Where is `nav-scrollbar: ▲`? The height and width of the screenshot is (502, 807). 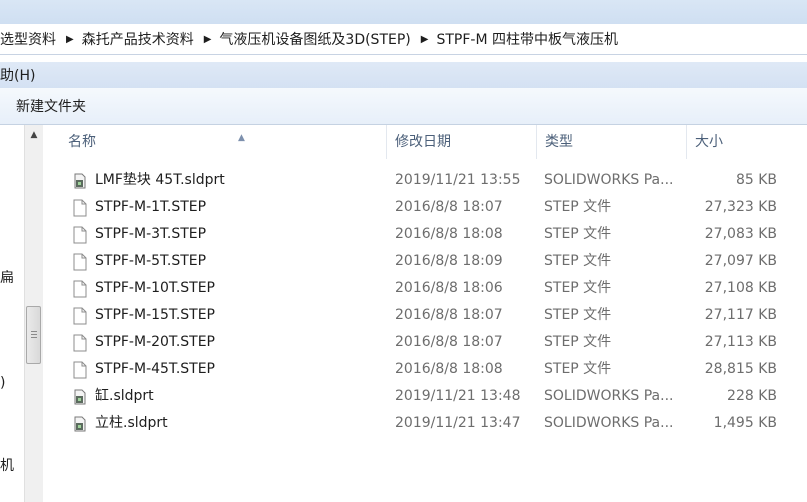
nav-scrollbar: ▲ is located at coordinates (34, 313).